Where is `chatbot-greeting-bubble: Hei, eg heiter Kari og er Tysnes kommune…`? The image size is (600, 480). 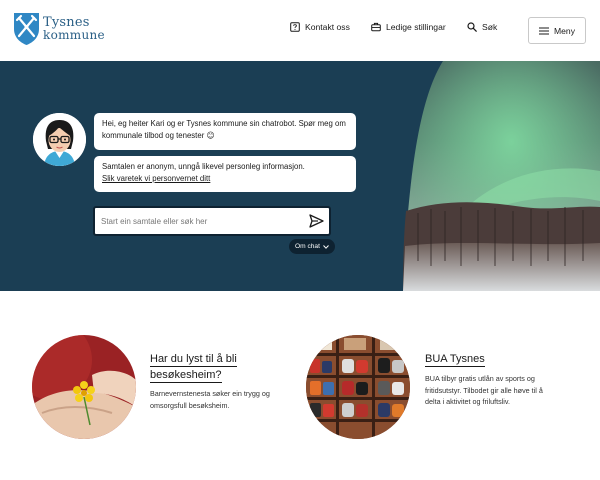 chatbot-greeting-bubble: Hei, eg heiter Kari og er Tysnes kommune… is located at coordinates (225, 131).